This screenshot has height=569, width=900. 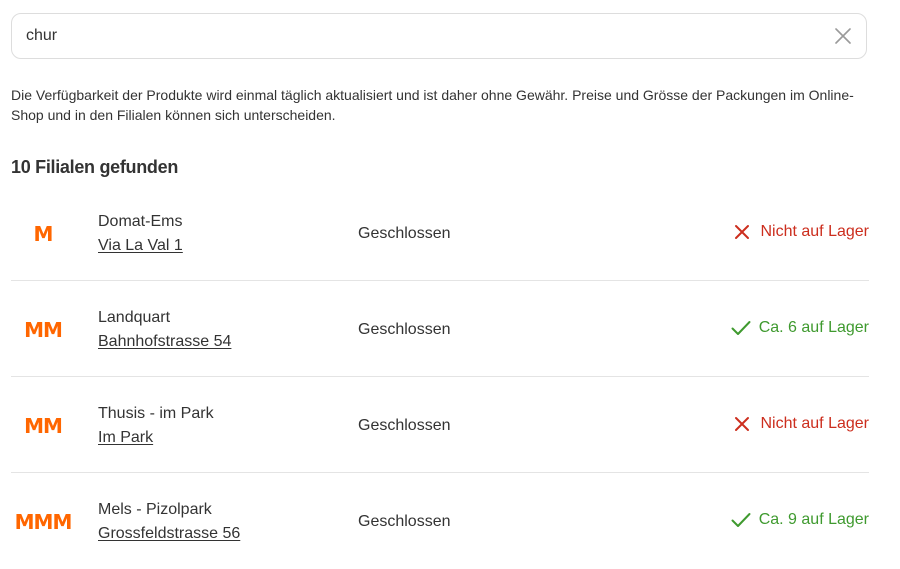 I want to click on store-address-link: Im Park, so click(x=125, y=438).